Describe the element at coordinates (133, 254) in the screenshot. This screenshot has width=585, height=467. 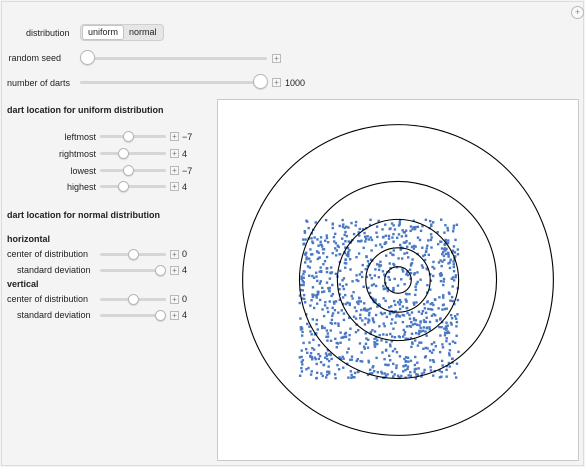
I see `h-center-slider-thumb` at that location.